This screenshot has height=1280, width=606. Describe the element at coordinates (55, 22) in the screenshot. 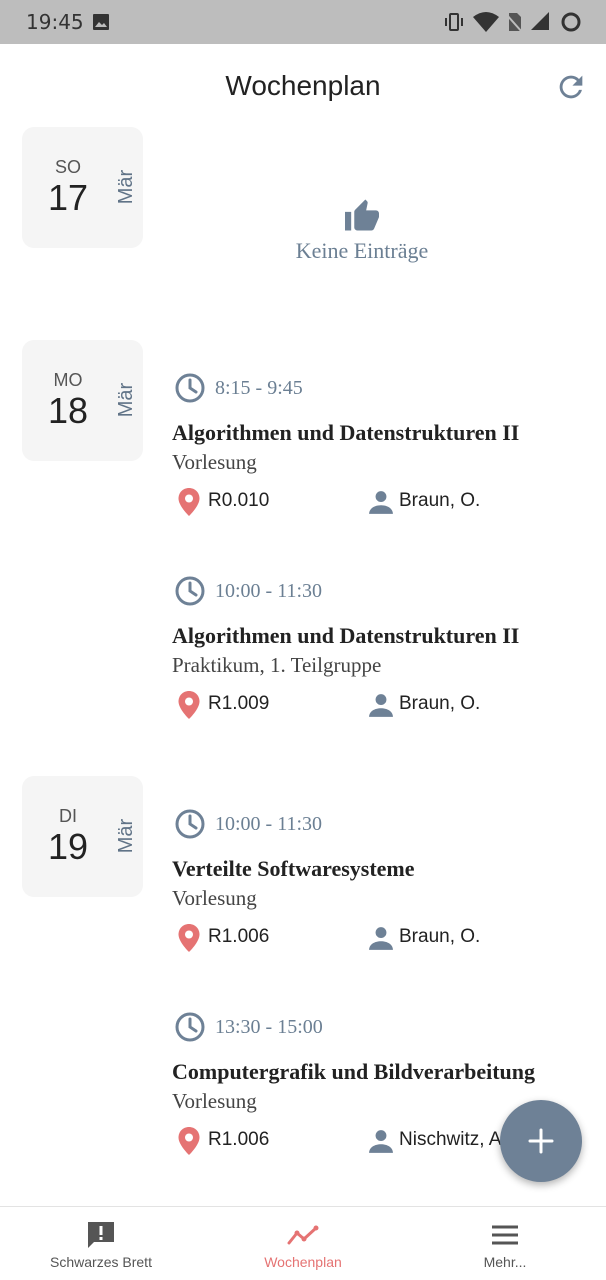

I see `status-time: 19:45` at that location.